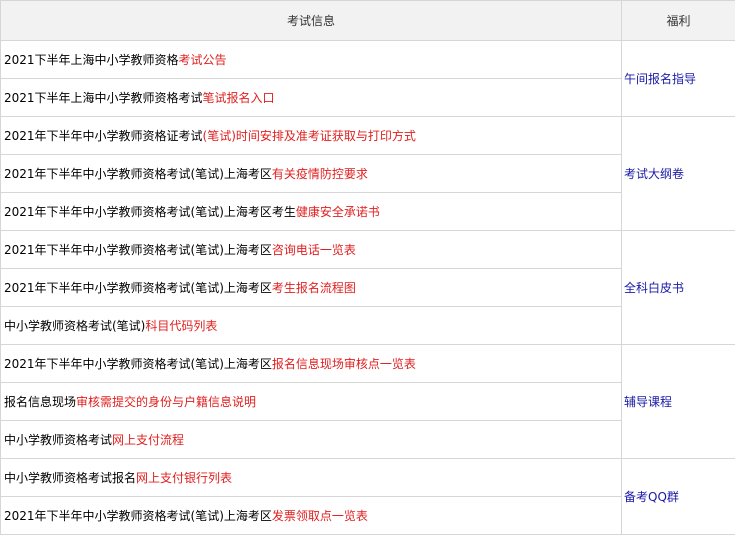  What do you see at coordinates (239, 98) in the screenshot?
I see `row-link: 笔试报名入口` at bounding box center [239, 98].